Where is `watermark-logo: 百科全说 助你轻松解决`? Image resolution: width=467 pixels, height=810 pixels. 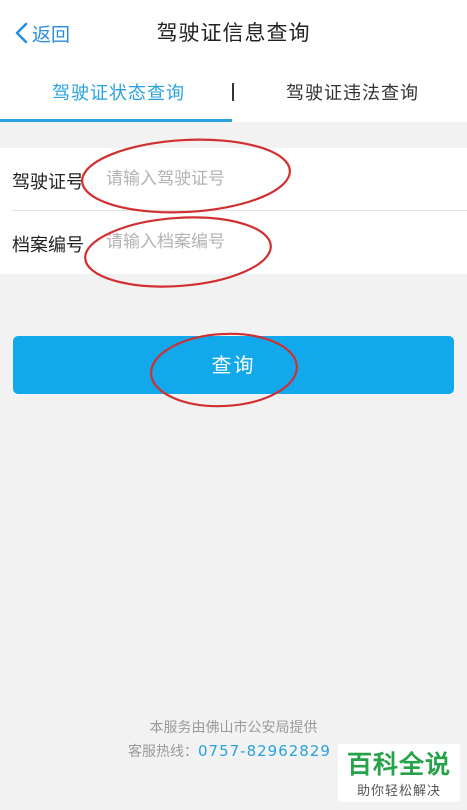 watermark-logo: 百科全说 助你轻松解决 is located at coordinates (399, 773).